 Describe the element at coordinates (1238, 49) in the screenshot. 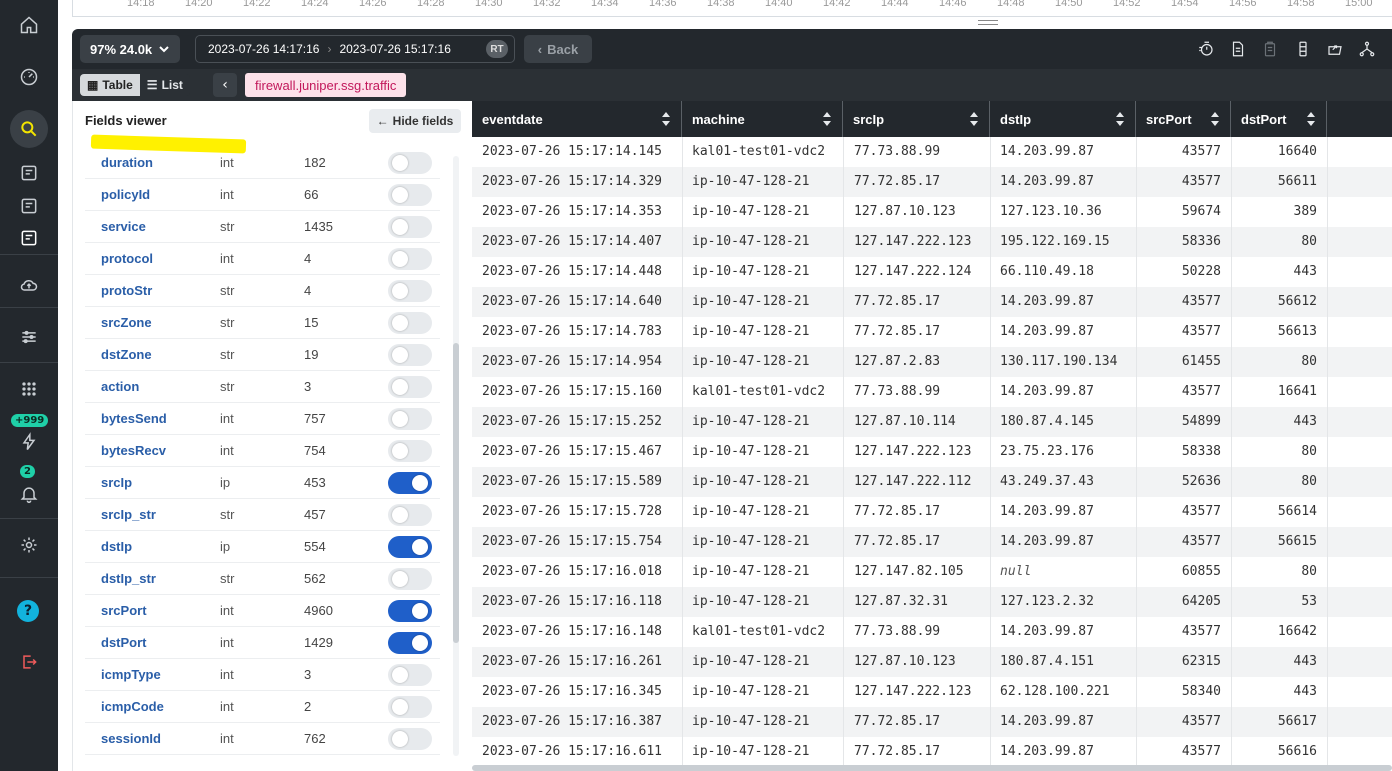

I see `export-file-icon` at that location.